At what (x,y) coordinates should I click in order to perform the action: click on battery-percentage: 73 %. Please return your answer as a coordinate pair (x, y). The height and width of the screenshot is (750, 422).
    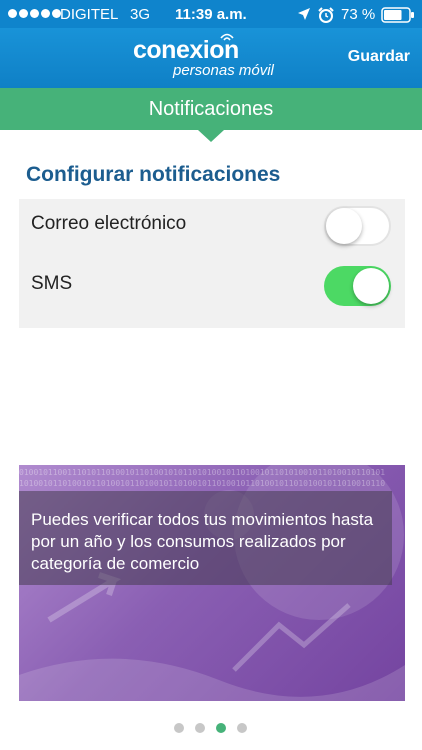
    Looking at the image, I should click on (358, 14).